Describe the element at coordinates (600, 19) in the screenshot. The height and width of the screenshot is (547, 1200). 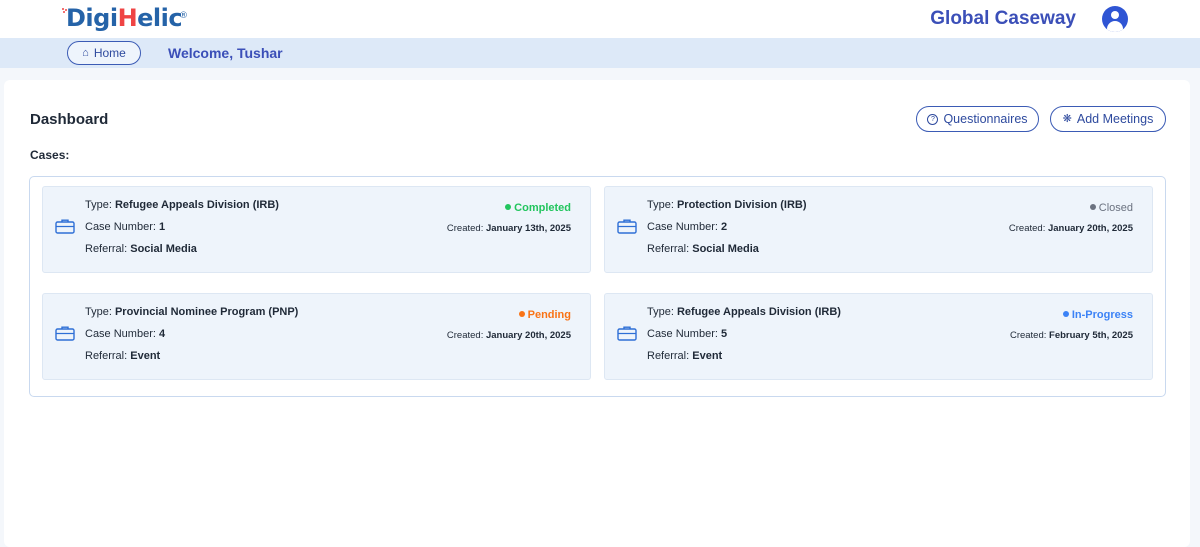
I see `top-bar: DigiHelic ® Global Caseway` at that location.